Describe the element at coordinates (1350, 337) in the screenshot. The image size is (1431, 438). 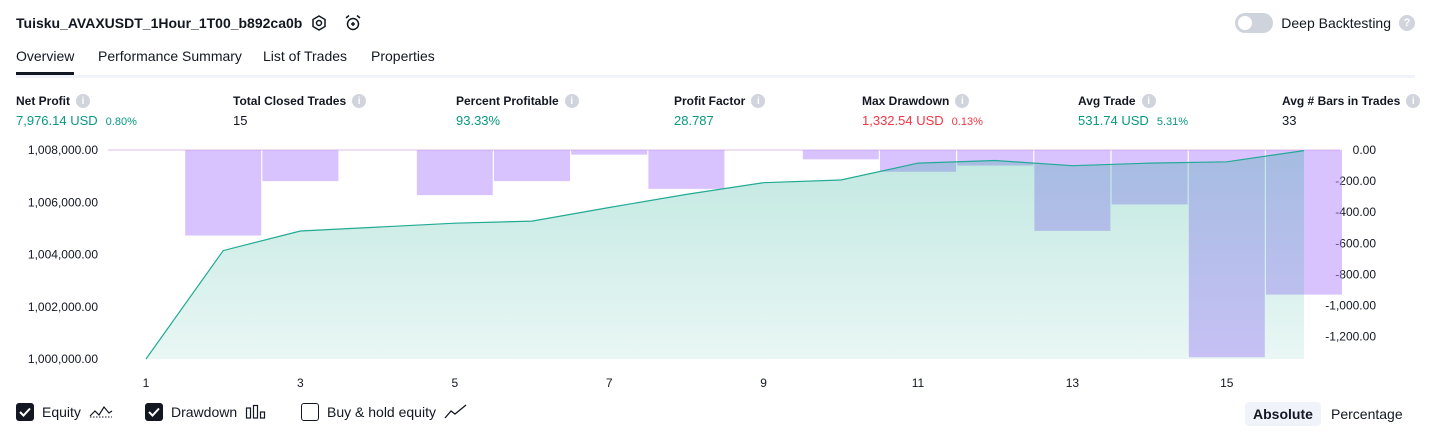
I see `right-axis-tick: -1,200.00` at that location.